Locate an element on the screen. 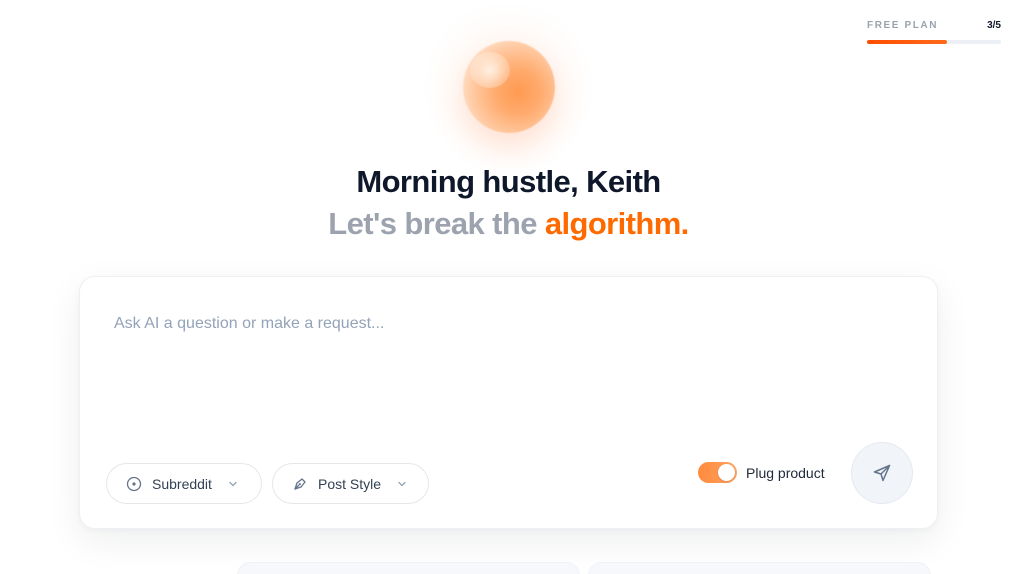 This screenshot has height=574, width=1024. send-button is located at coordinates (882, 473).